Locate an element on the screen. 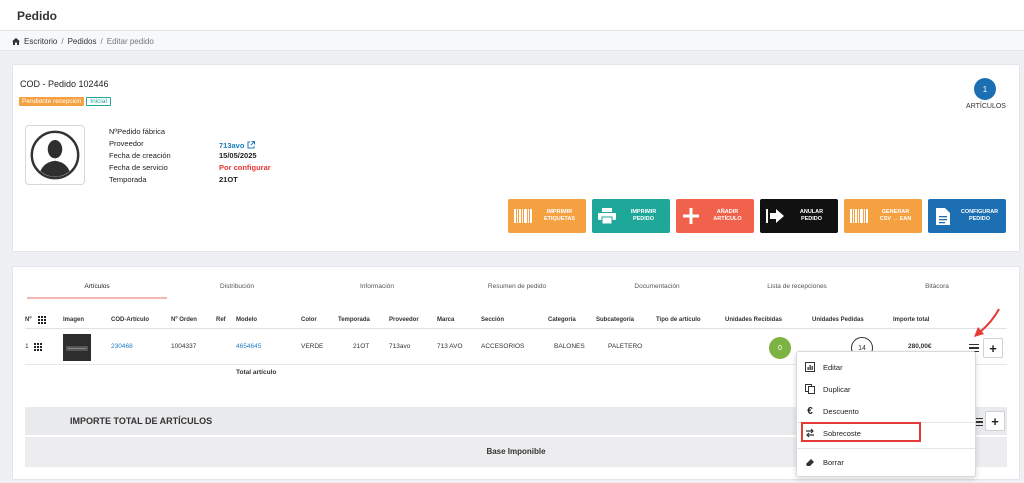 The height and width of the screenshot is (483, 1024). top-bar: Pedido is located at coordinates (512, 15).